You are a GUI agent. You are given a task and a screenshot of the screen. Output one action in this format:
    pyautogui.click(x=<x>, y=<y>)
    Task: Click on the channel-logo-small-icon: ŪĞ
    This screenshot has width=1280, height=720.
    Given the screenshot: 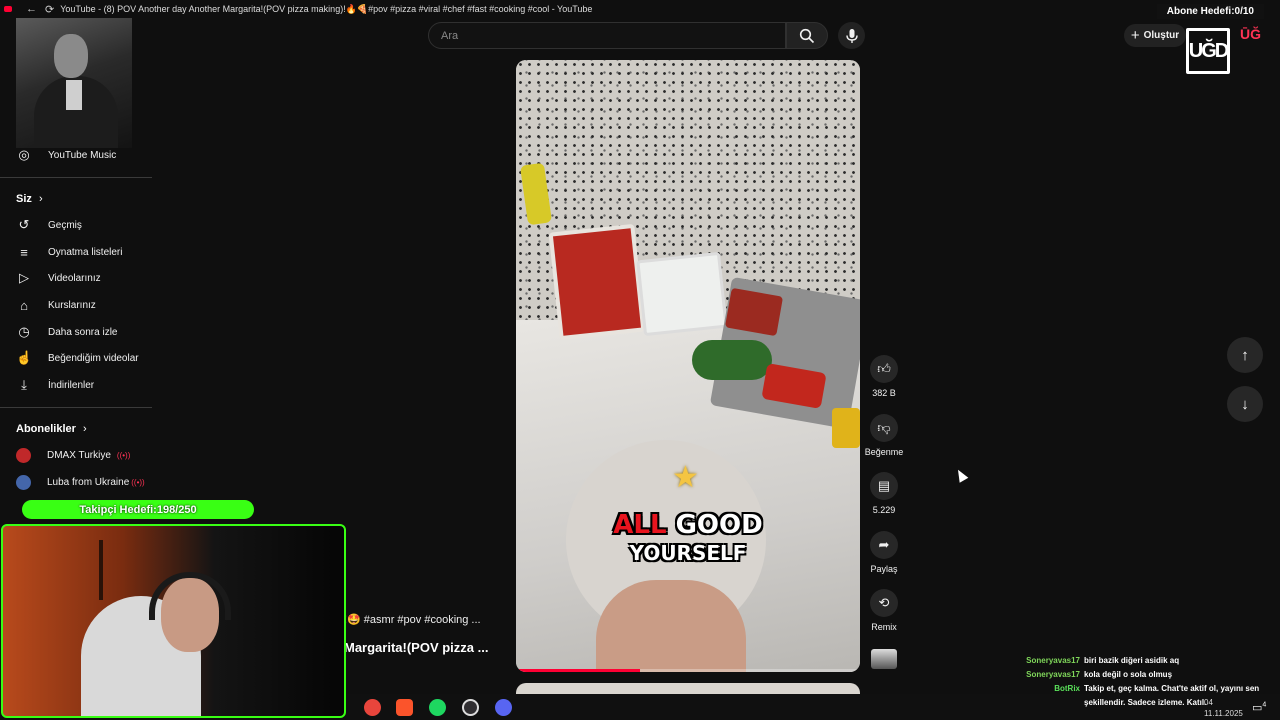 What is the action you would take?
    pyautogui.click(x=1250, y=34)
    